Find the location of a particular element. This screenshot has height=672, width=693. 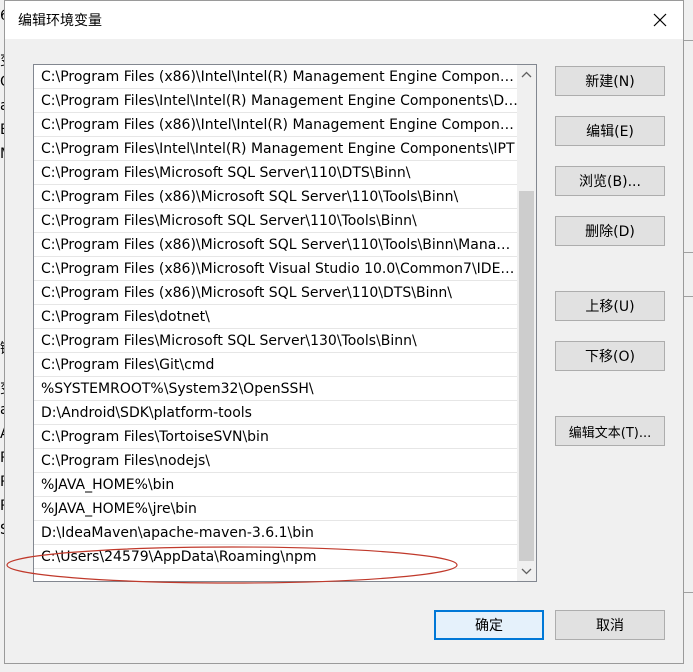

path-list-item: %SYSTEMROOT%\System32\OpenSSH\ is located at coordinates (276, 389).